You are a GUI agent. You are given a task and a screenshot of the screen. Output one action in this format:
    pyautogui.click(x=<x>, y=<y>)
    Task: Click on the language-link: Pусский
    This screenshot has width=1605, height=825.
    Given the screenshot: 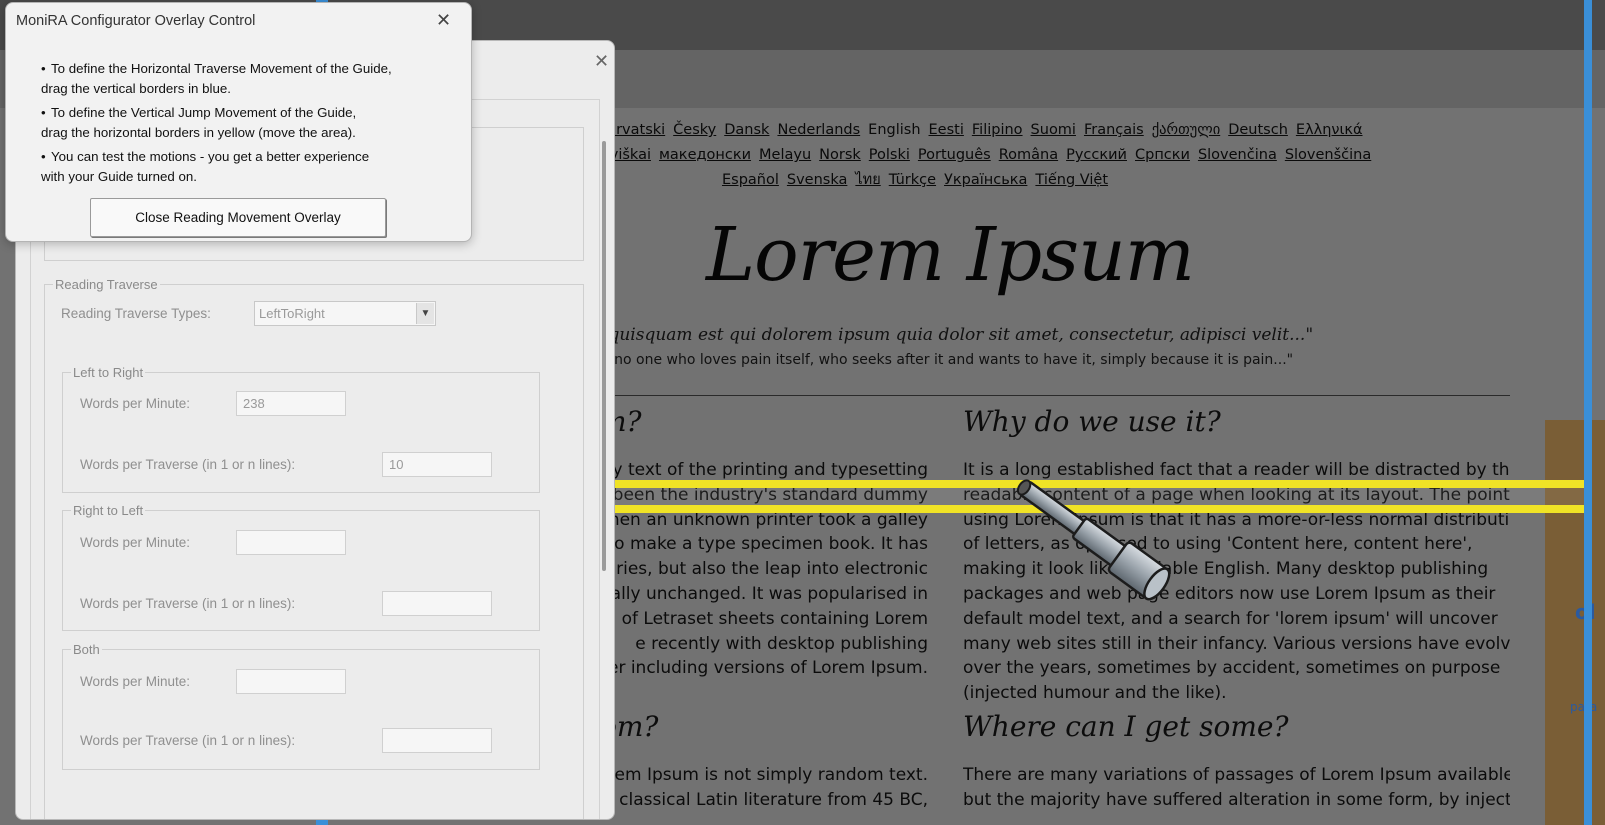 What is the action you would take?
    pyautogui.click(x=1096, y=155)
    